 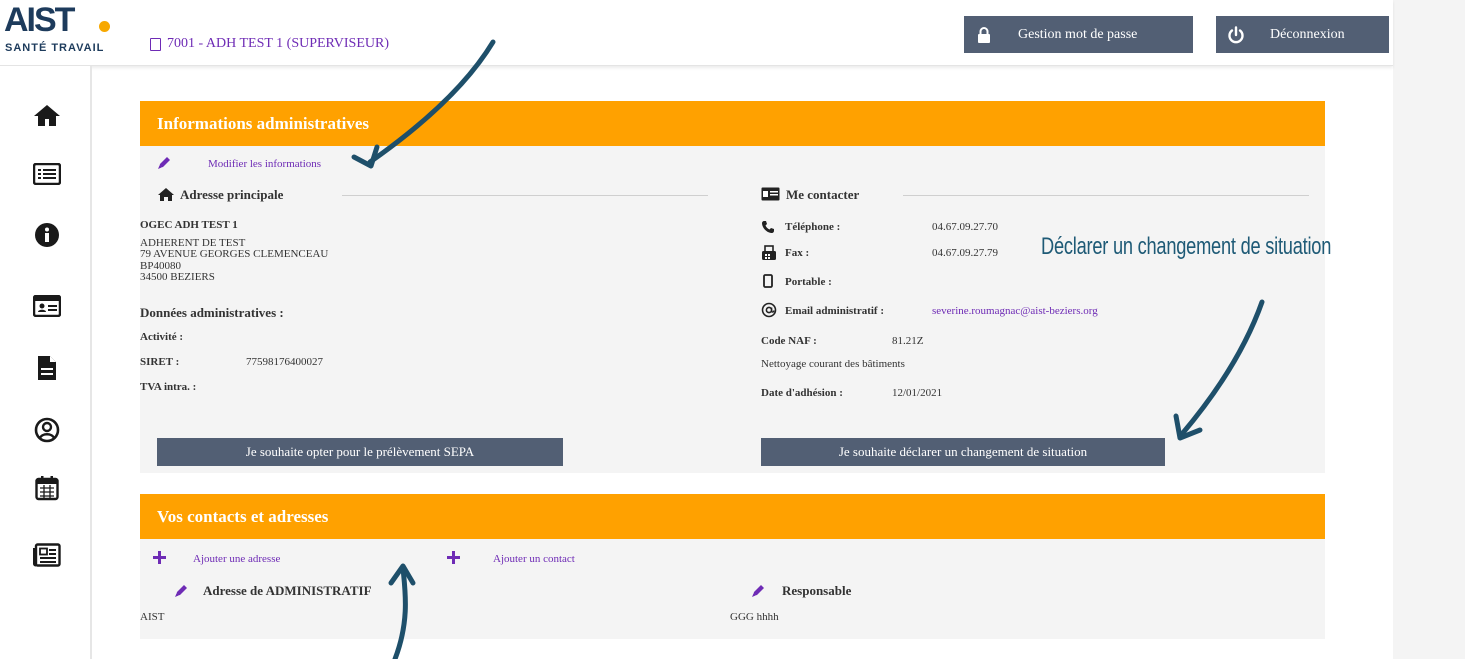 What do you see at coordinates (234, 254) in the screenshot?
I see `address-line: 79 AVENUE GEORGES CLEMENCEAU` at bounding box center [234, 254].